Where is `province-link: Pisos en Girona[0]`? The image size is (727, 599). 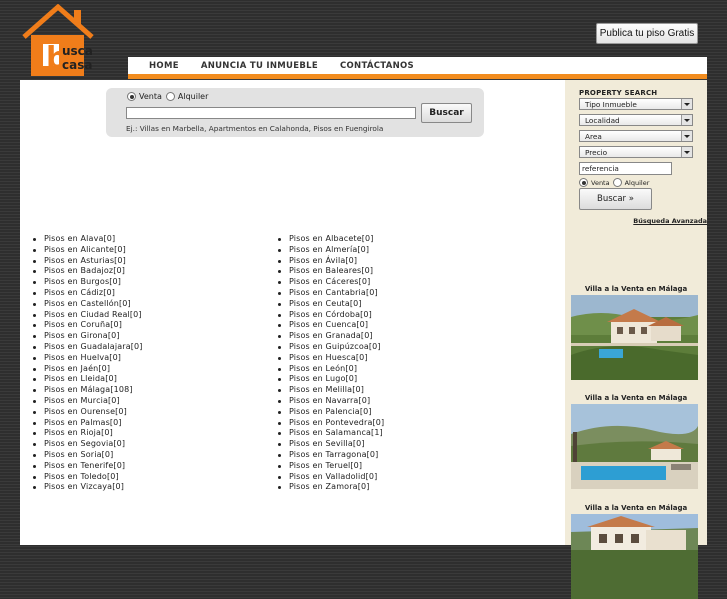 province-link: Pisos en Girona[0] is located at coordinates (82, 335).